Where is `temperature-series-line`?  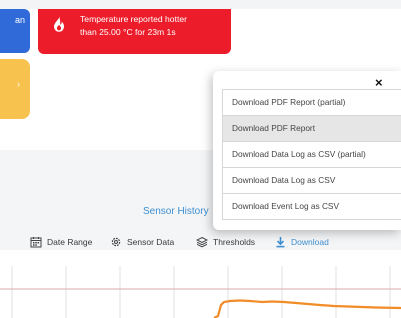 temperature-series-line is located at coordinates (307, 308).